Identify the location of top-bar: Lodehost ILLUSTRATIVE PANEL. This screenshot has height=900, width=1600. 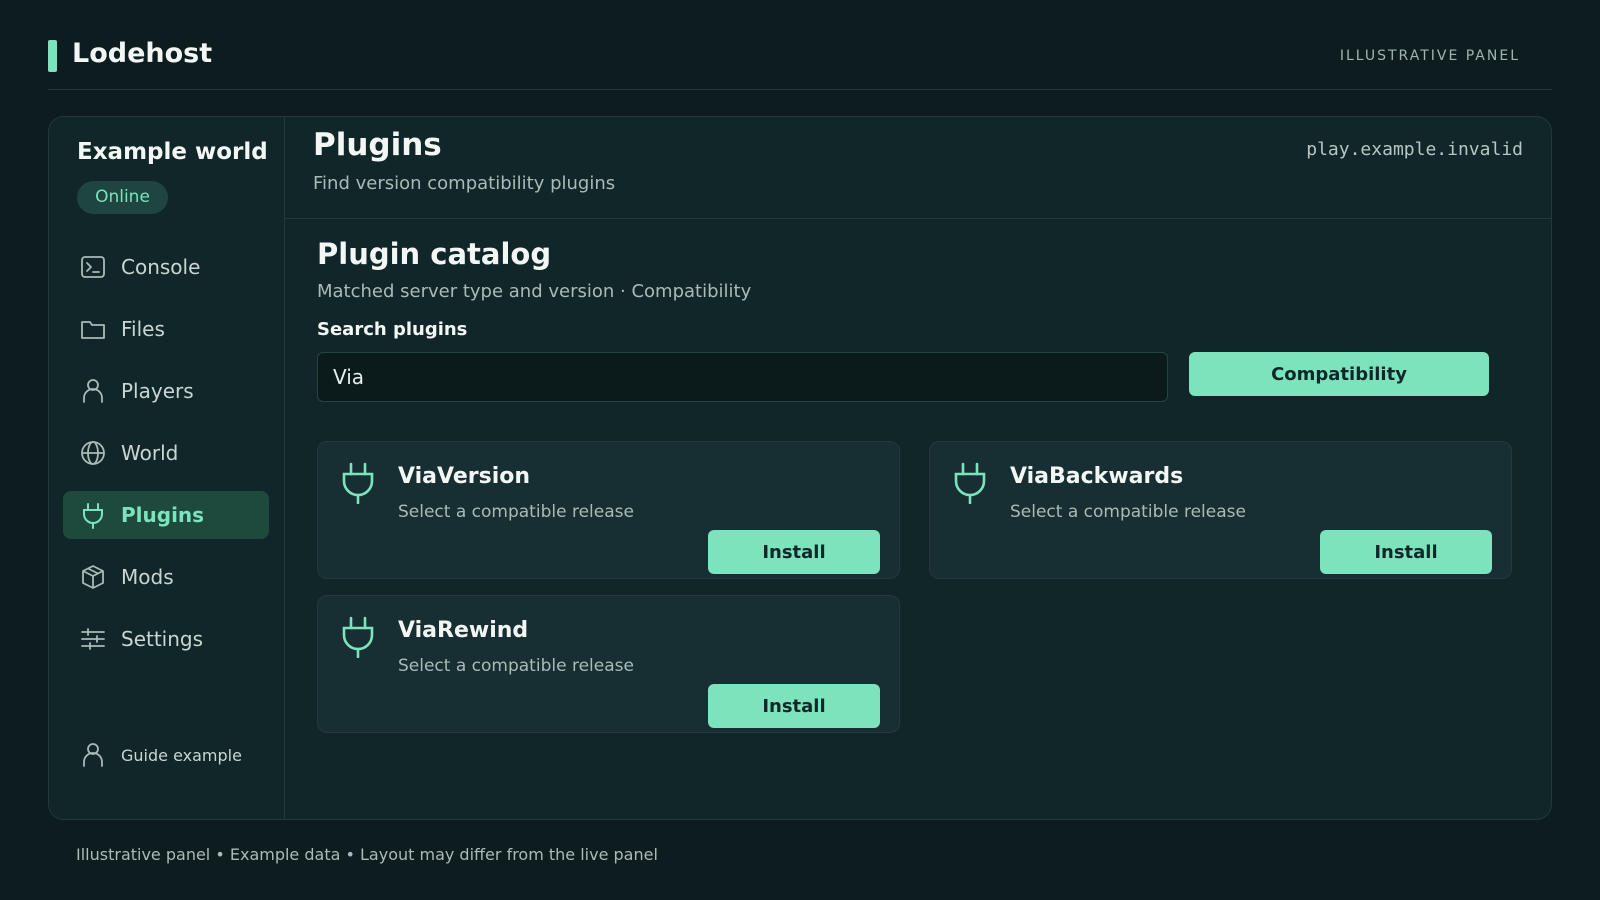
(800, 59).